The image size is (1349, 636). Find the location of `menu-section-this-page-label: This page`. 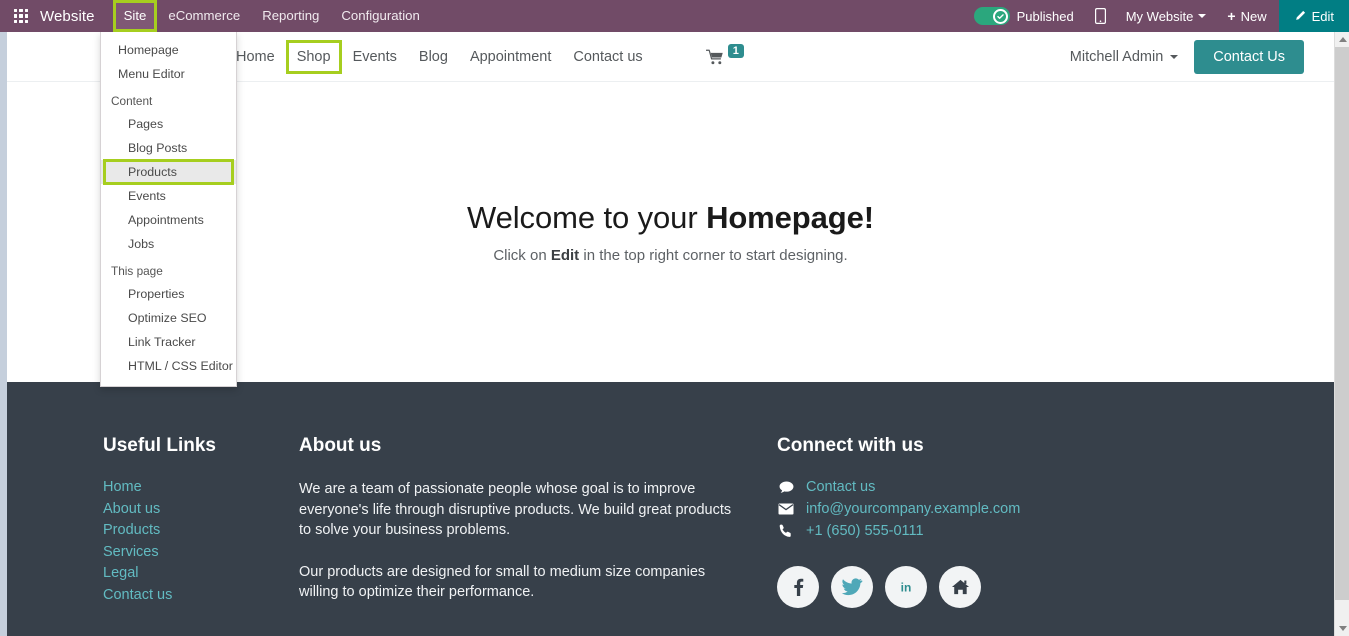

menu-section-this-page-label: This page is located at coordinates (137, 271).